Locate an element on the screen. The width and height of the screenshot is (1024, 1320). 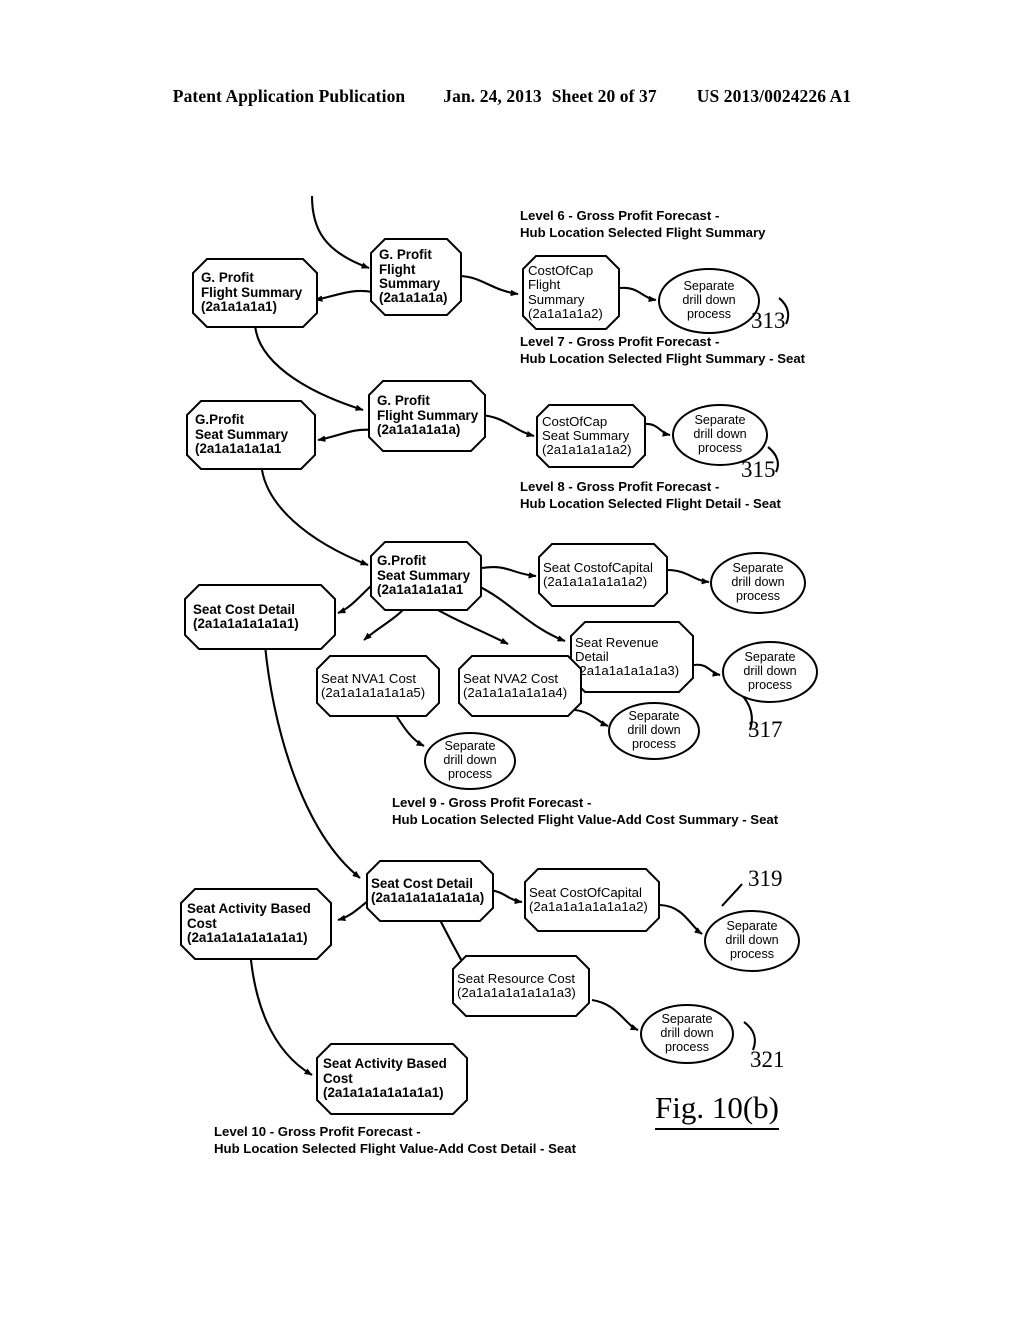
node-label-line: (2a1a1a1a1a1a1a3) is located at coordinates (516, 992).